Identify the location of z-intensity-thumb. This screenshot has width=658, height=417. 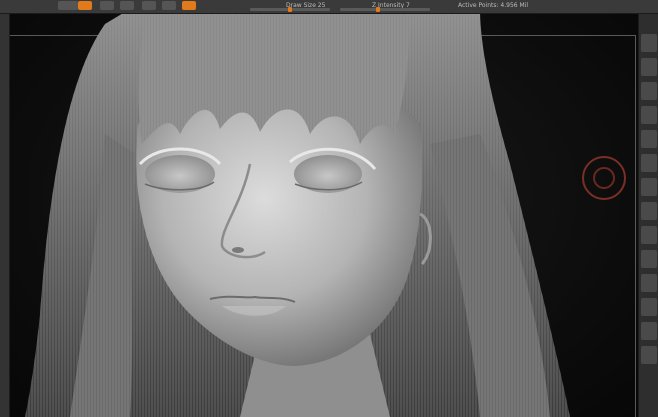
(378, 9).